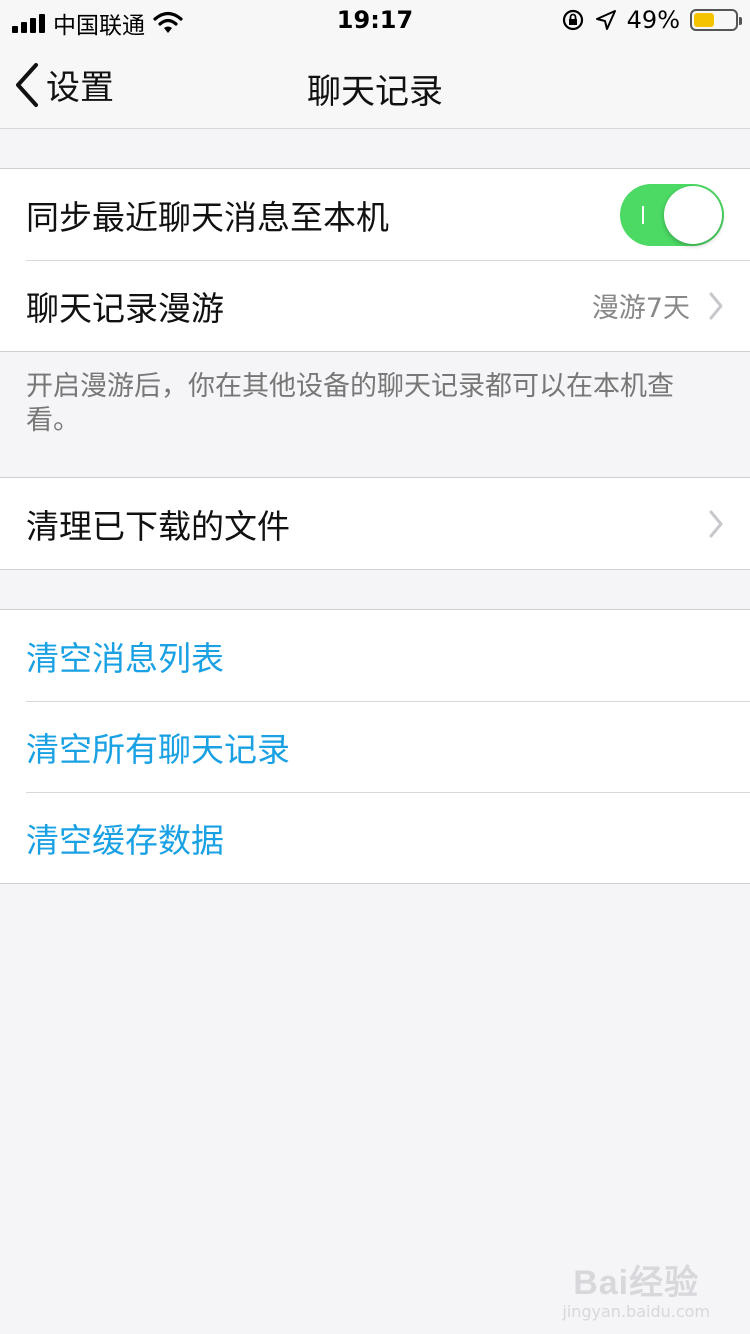 The image size is (750, 1334). I want to click on toggle-knob, so click(693, 214).